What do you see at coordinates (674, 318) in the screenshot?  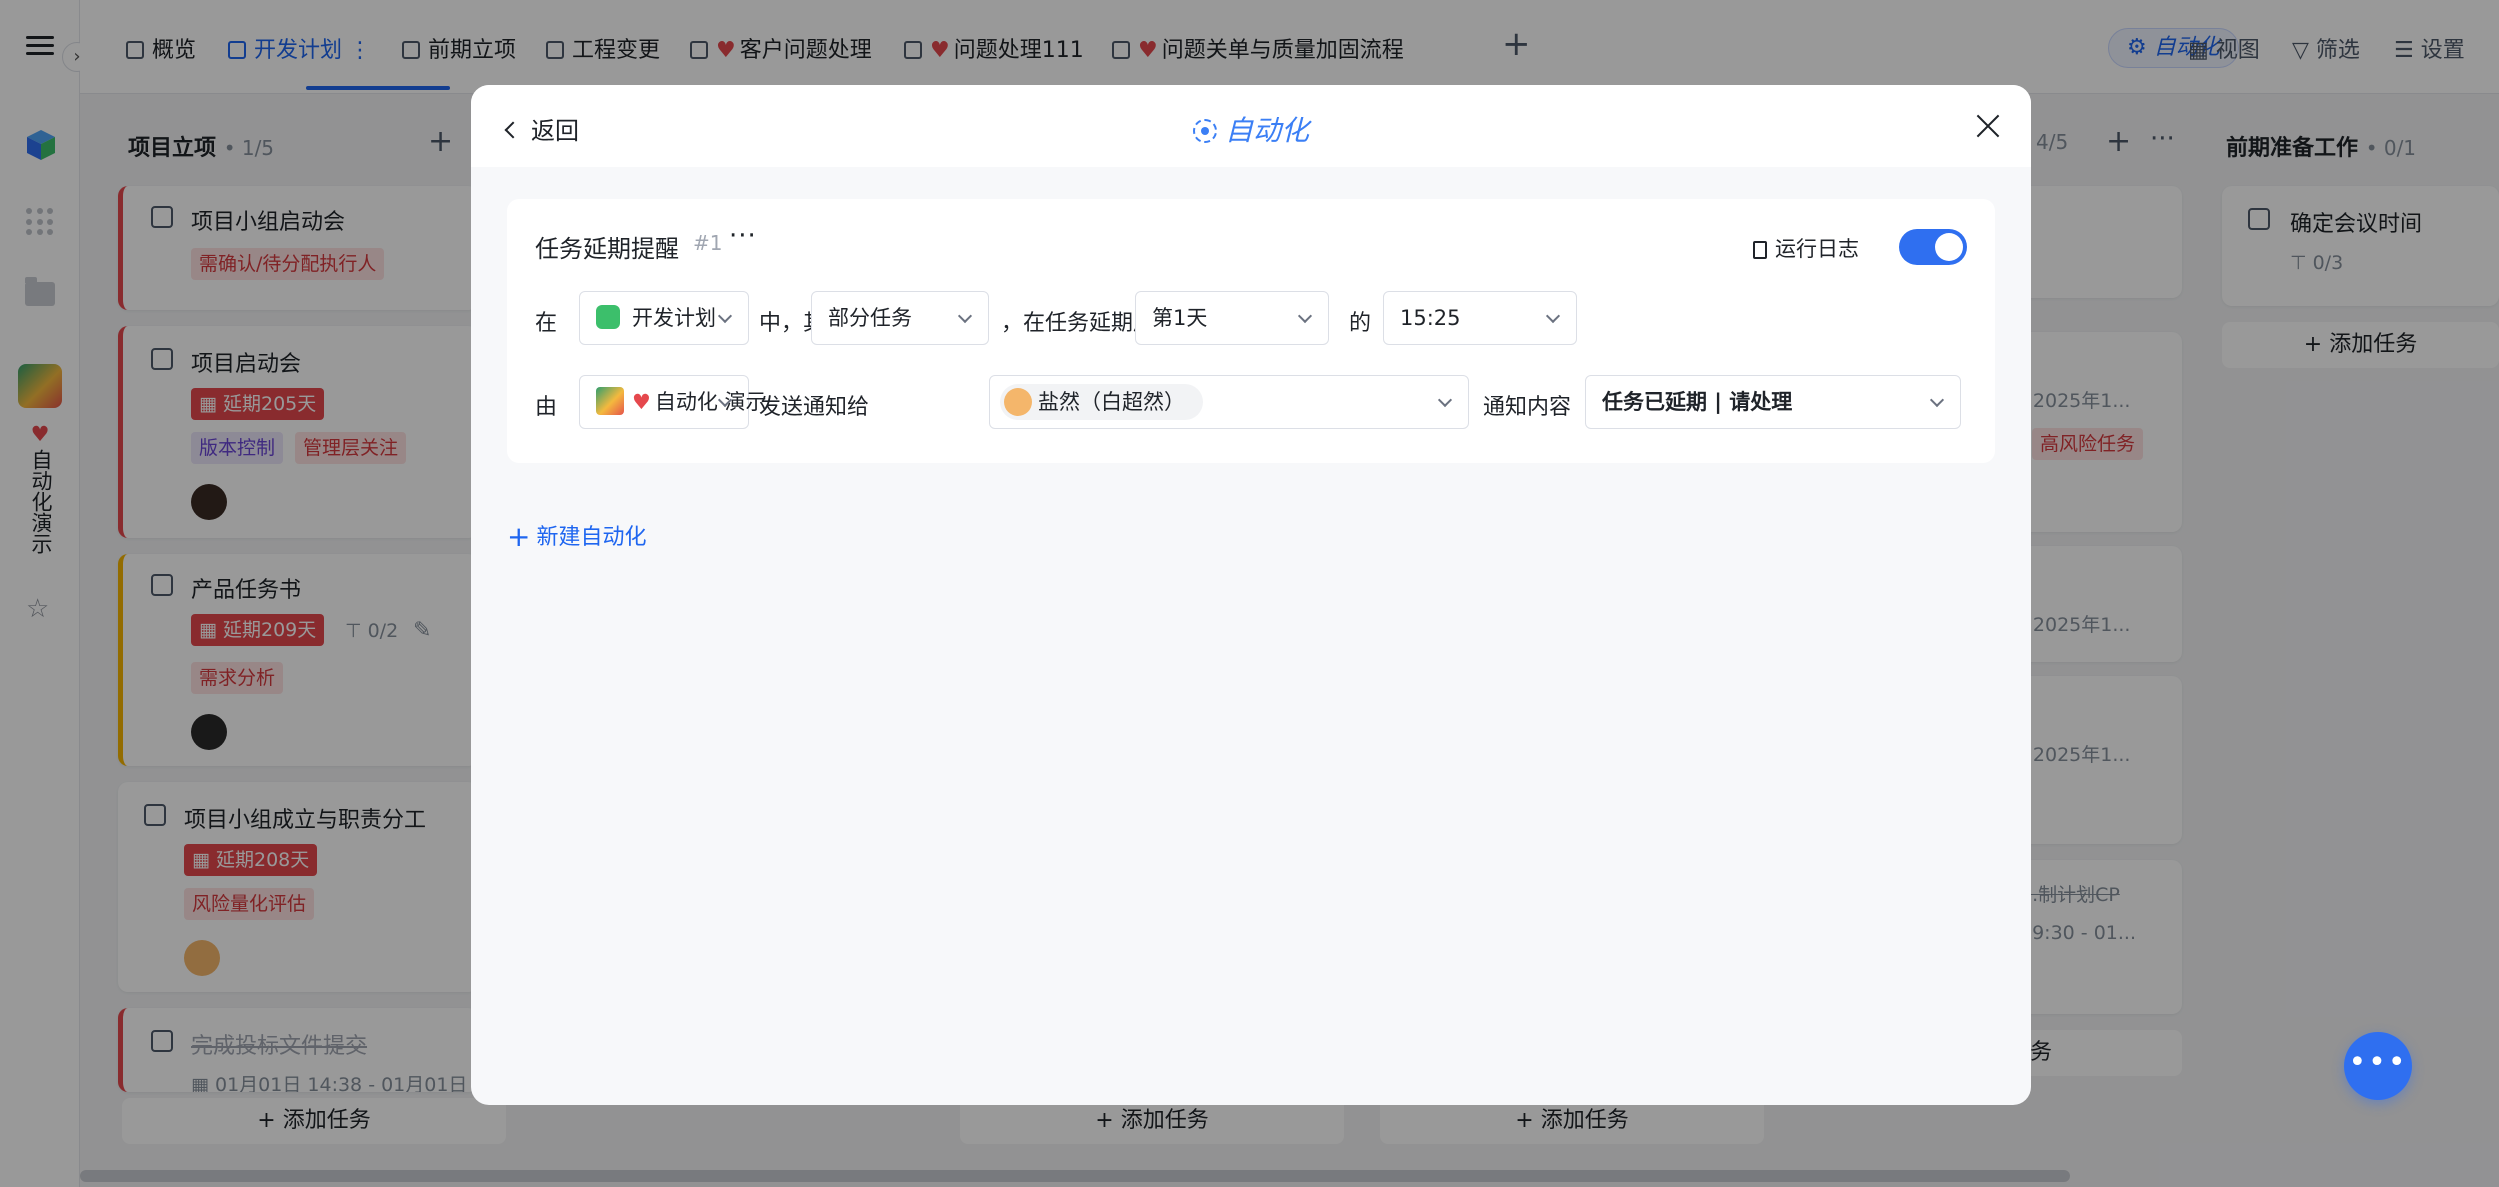 I see `project-select-value: 开发计划` at bounding box center [674, 318].